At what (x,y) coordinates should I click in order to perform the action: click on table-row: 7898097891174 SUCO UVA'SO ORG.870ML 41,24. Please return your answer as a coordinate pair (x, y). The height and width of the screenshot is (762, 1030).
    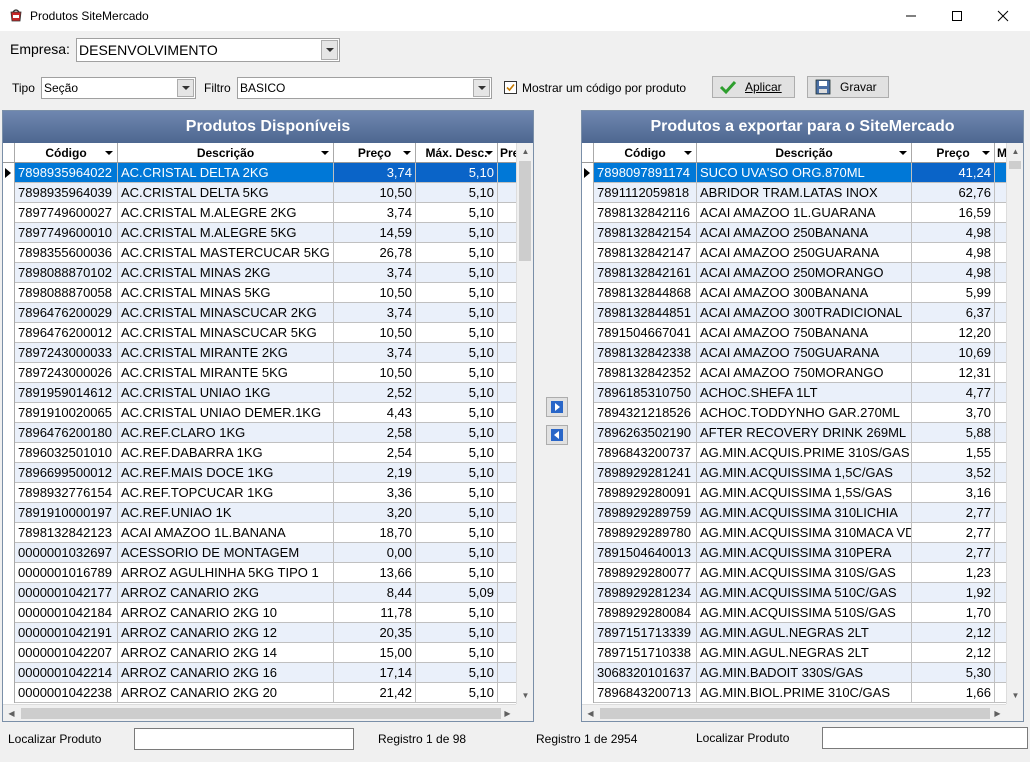
    Looking at the image, I should click on (794, 173).